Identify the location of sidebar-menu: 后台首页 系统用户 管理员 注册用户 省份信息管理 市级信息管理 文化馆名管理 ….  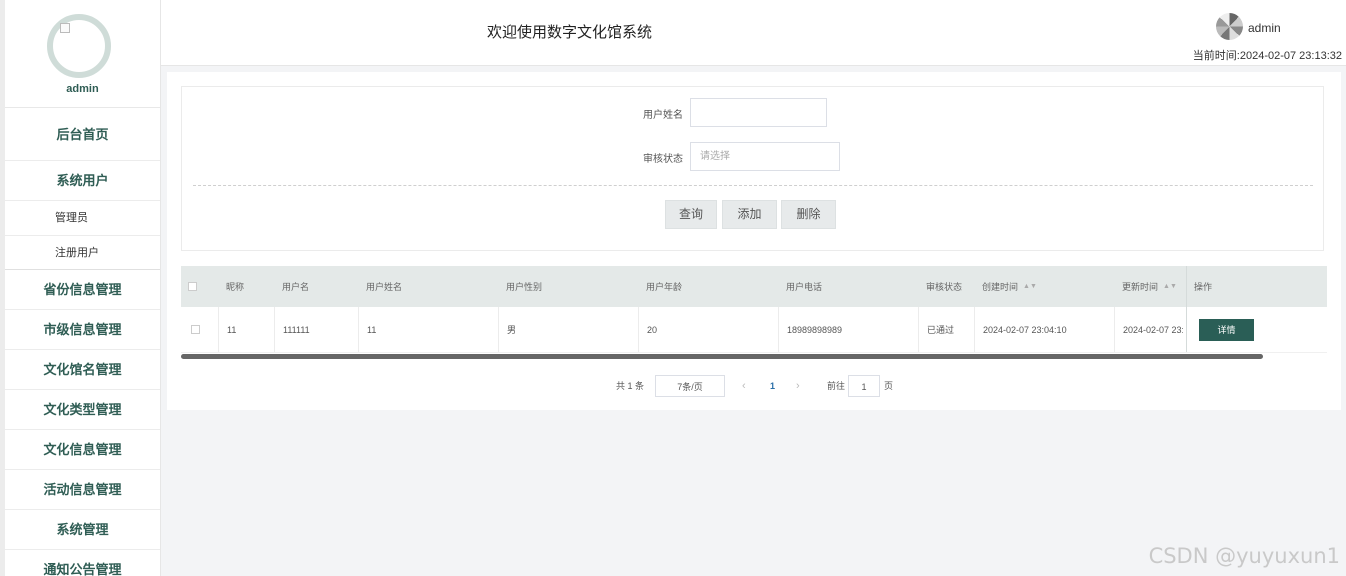
(82, 342).